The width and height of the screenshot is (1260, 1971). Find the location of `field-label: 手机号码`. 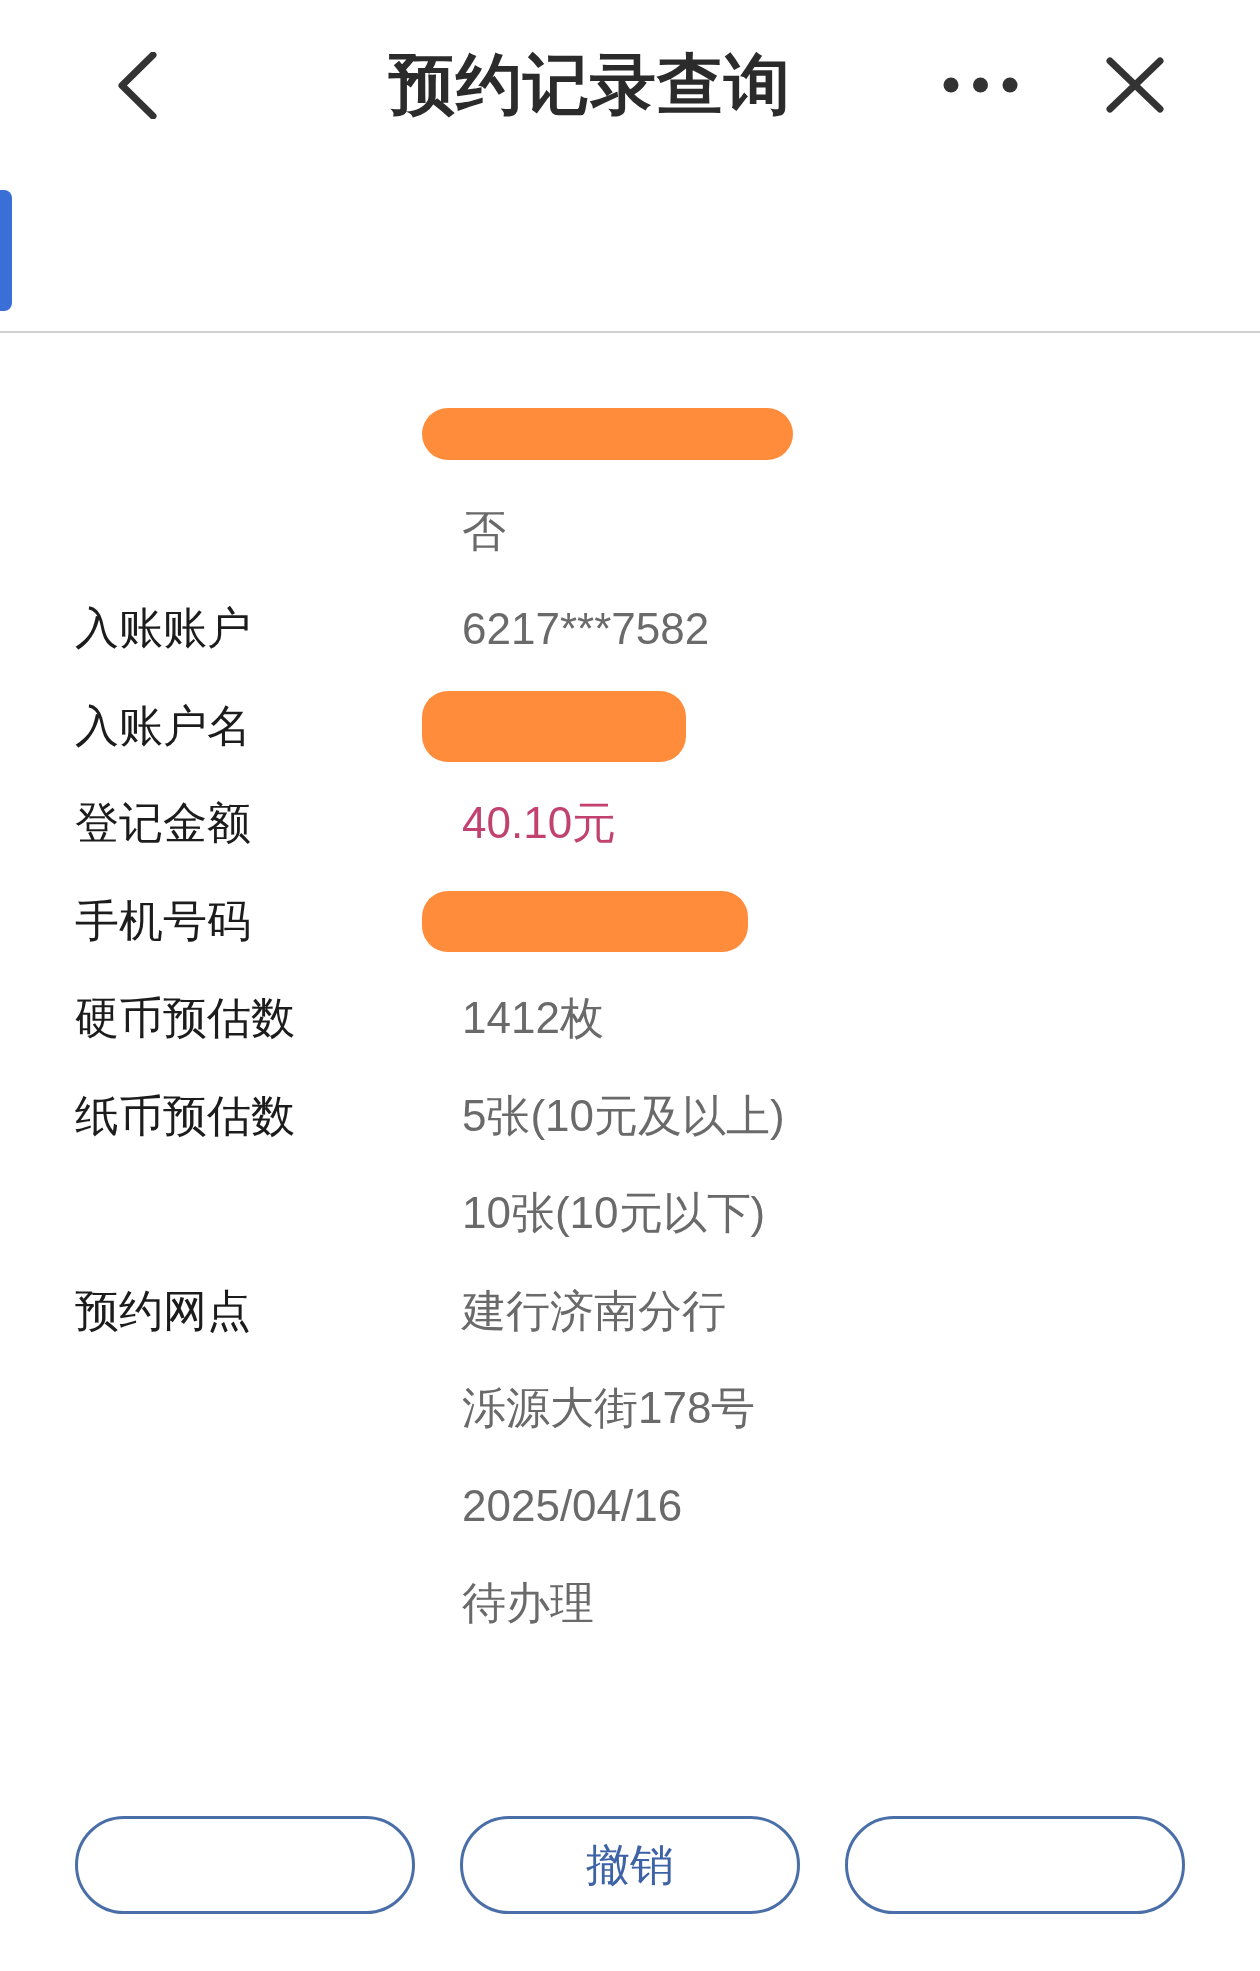

field-label: 手机号码 is located at coordinates (163, 920).